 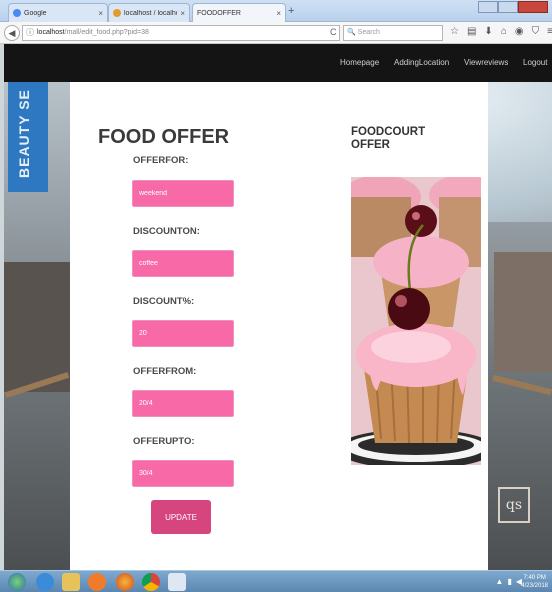 What do you see at coordinates (486, 62) in the screenshot?
I see `nav-link-viewreviews: Viewreviews` at bounding box center [486, 62].